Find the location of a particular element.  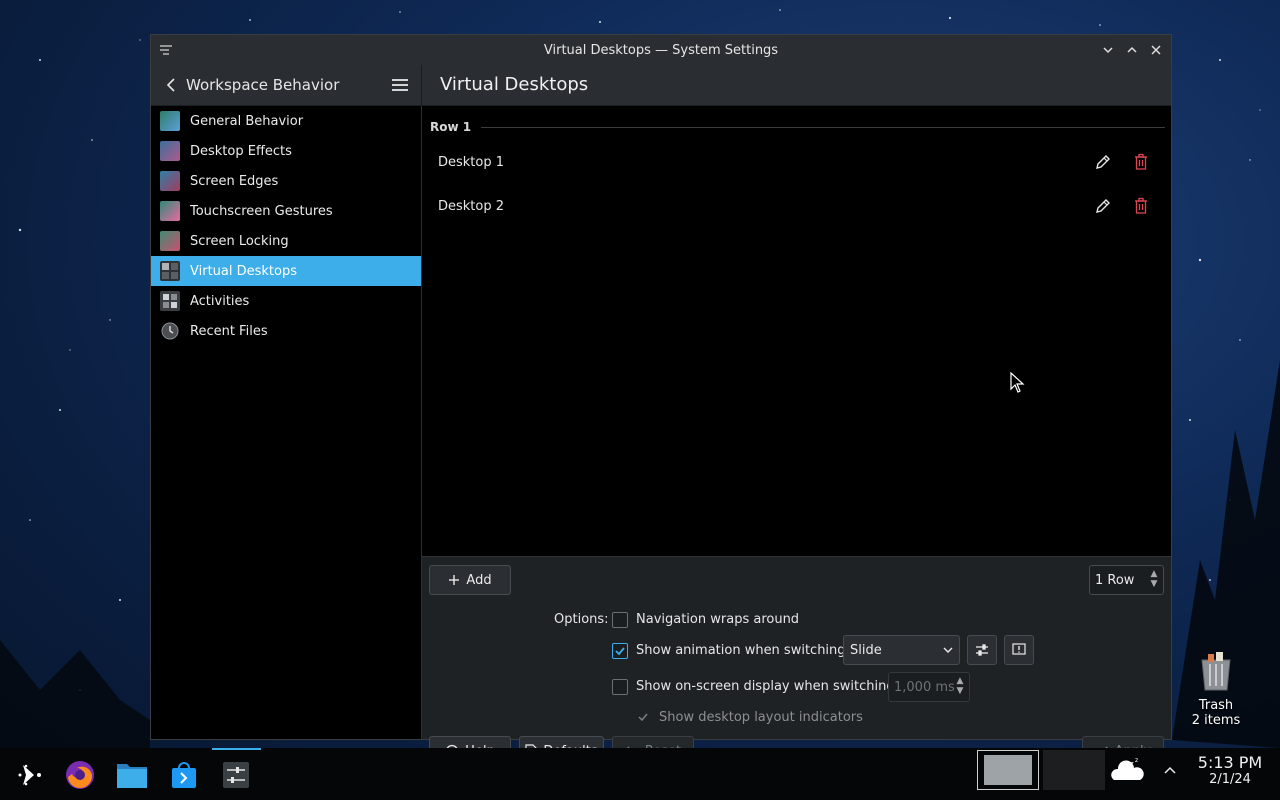

navigation-wraps-label: Navigation wraps around is located at coordinates (717, 619).